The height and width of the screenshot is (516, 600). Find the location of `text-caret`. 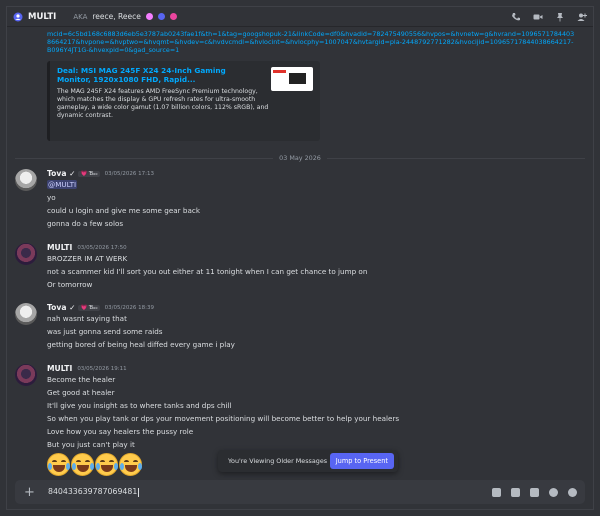

text-caret is located at coordinates (139, 492).